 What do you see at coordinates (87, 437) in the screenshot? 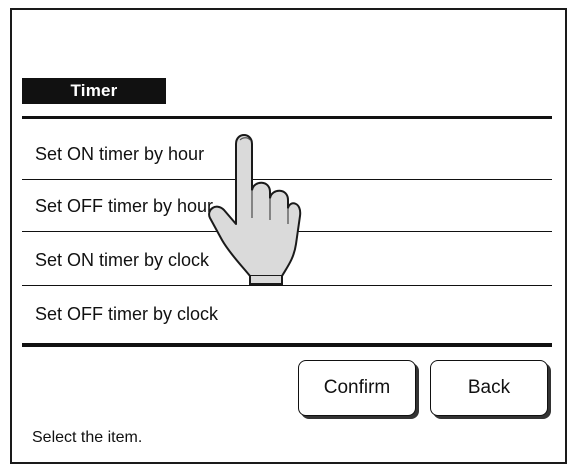
I see `status-message: Select the item.` at bounding box center [87, 437].